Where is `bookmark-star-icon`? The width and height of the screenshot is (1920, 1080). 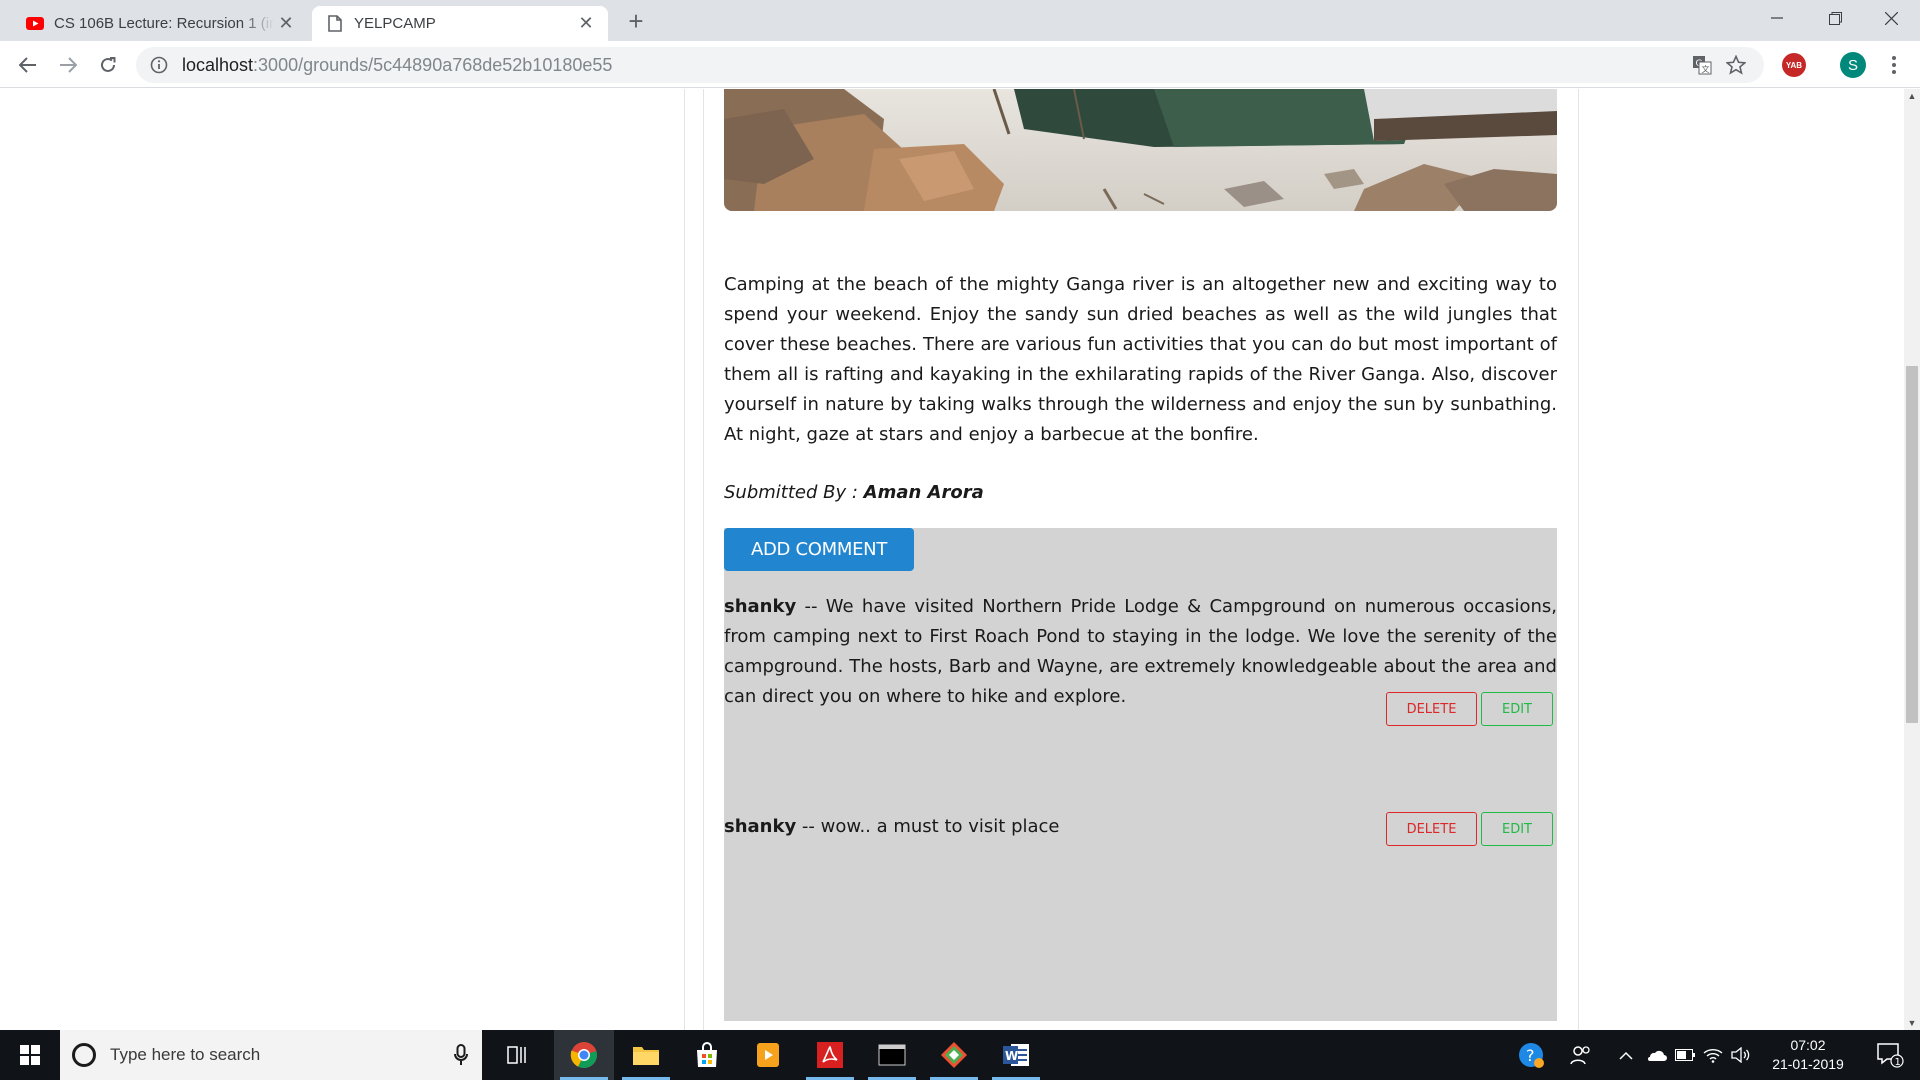
bookmark-star-icon is located at coordinates (1736, 65).